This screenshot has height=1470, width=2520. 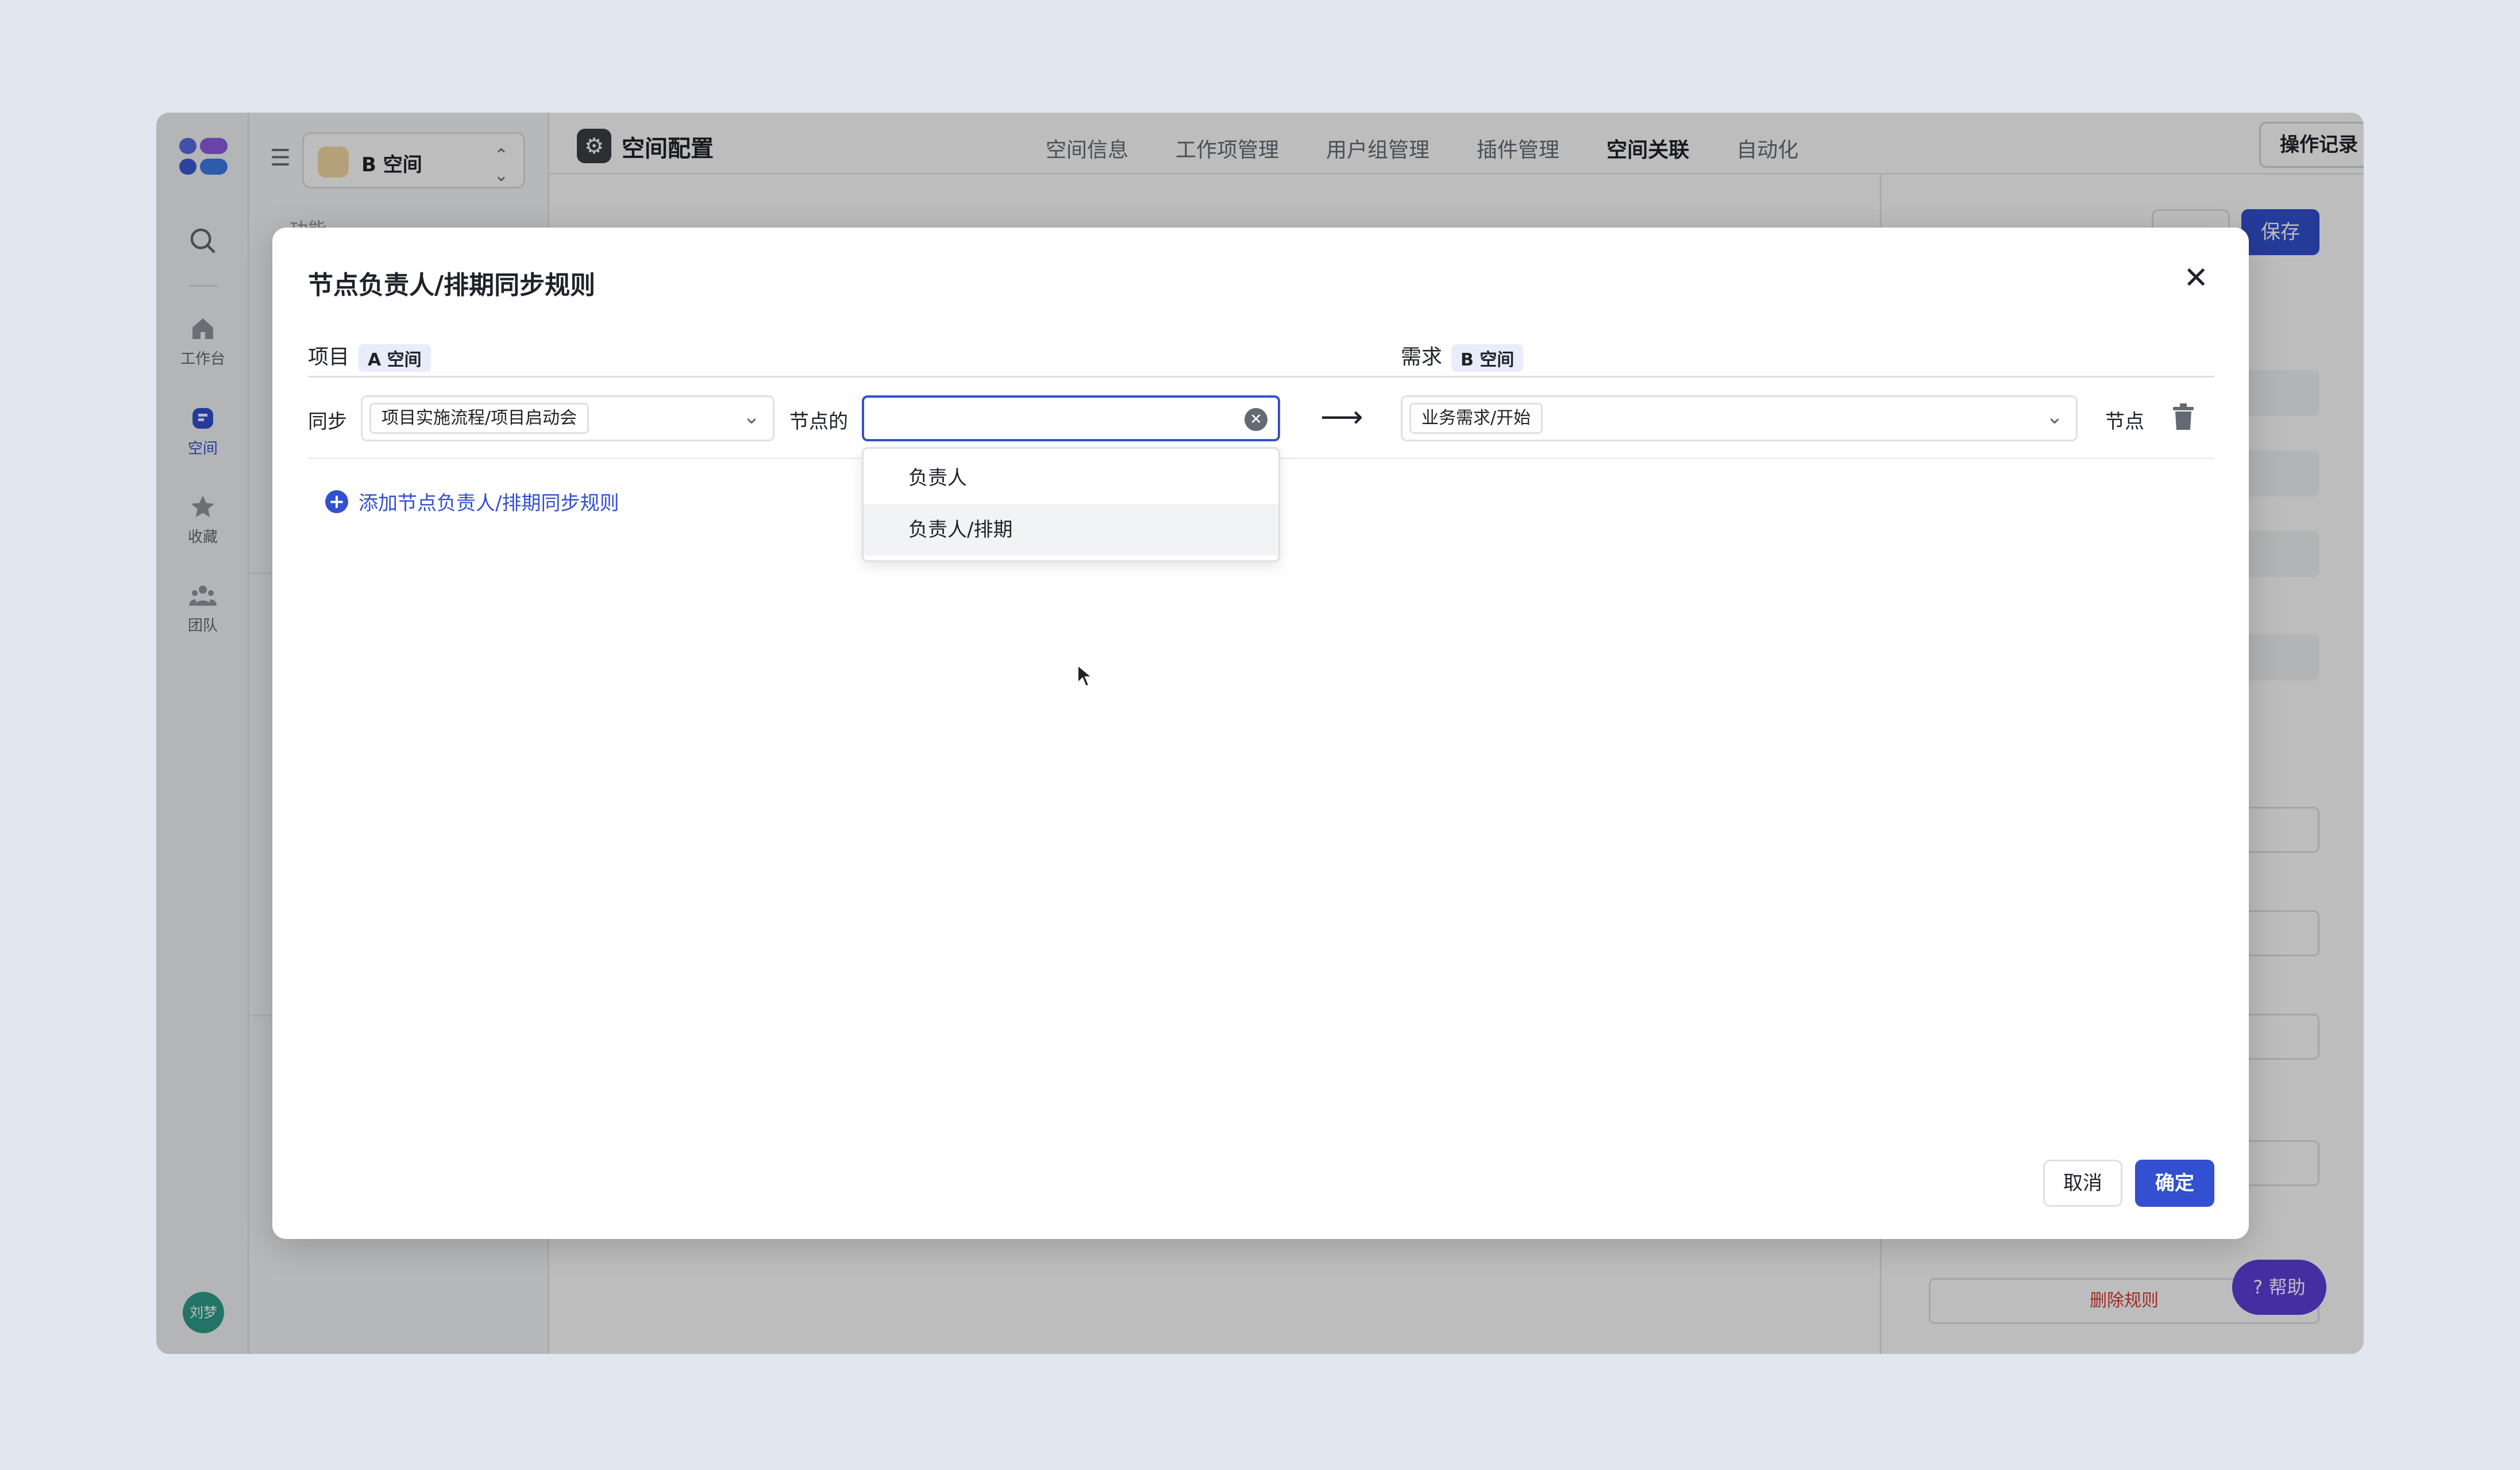 What do you see at coordinates (479, 418) in the screenshot?
I see `source-node-chip: 项目实施流程/项目启动会` at bounding box center [479, 418].